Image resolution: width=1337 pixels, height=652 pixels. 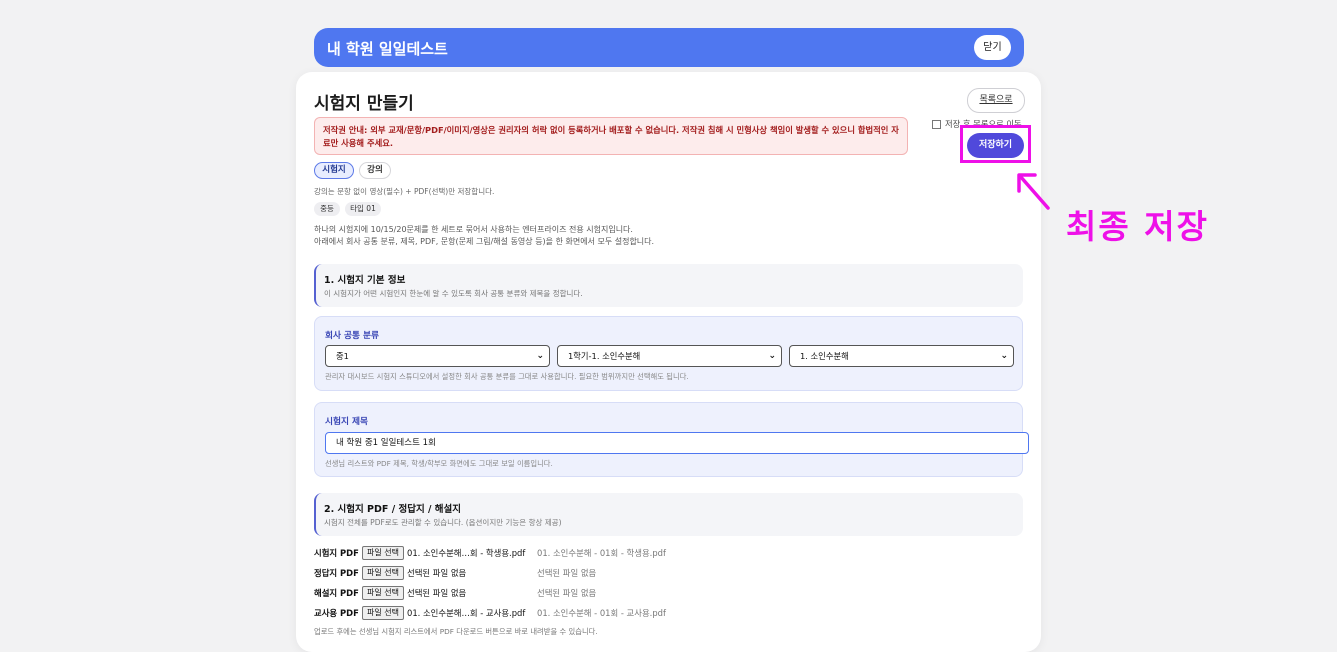 What do you see at coordinates (466, 613) in the screenshot?
I see `file-chosen-name: 01. 소인수분해…회 - 교사용.pdf` at bounding box center [466, 613].